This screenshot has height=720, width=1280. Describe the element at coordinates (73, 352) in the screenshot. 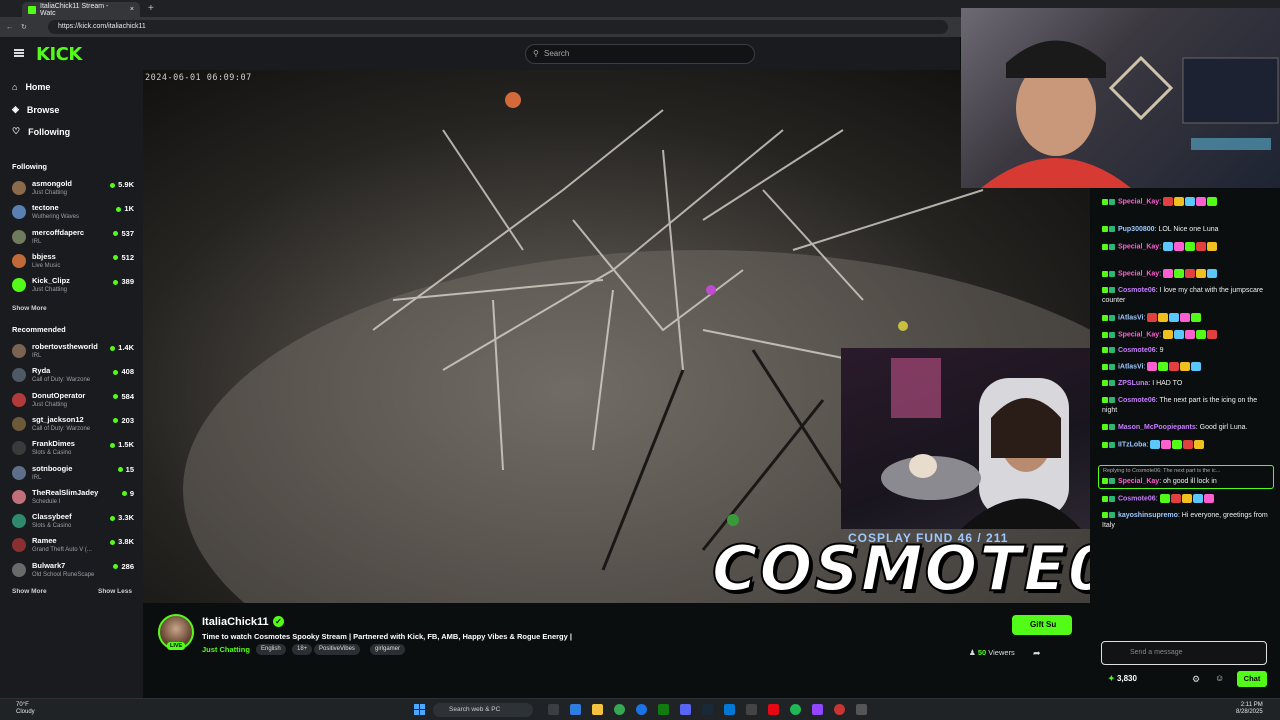

I see `sidebar-channel-robertovstheworld: robertovstheworld IRL 1.4K` at that location.